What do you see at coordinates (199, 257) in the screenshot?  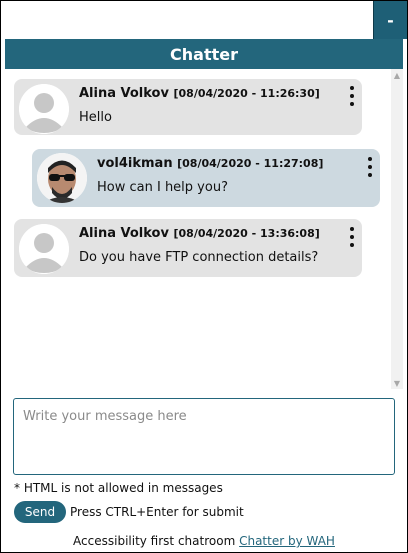 I see `message-text: Do you have FTP connection details?` at bounding box center [199, 257].